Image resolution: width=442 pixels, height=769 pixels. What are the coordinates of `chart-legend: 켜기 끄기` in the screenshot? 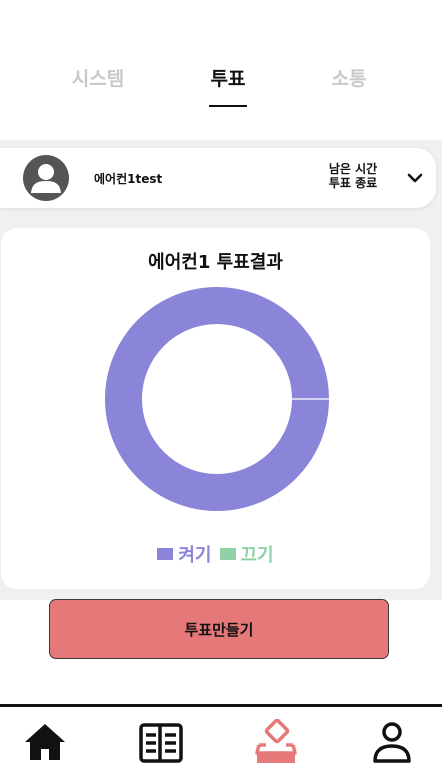 It's located at (215, 554).